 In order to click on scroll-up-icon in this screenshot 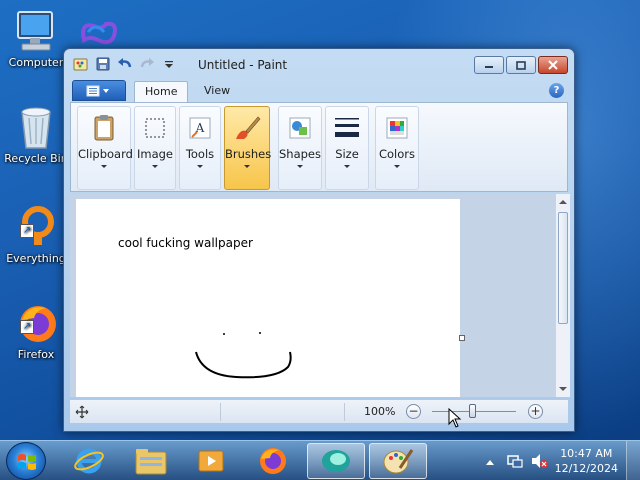, I will do `click(563, 202)`.